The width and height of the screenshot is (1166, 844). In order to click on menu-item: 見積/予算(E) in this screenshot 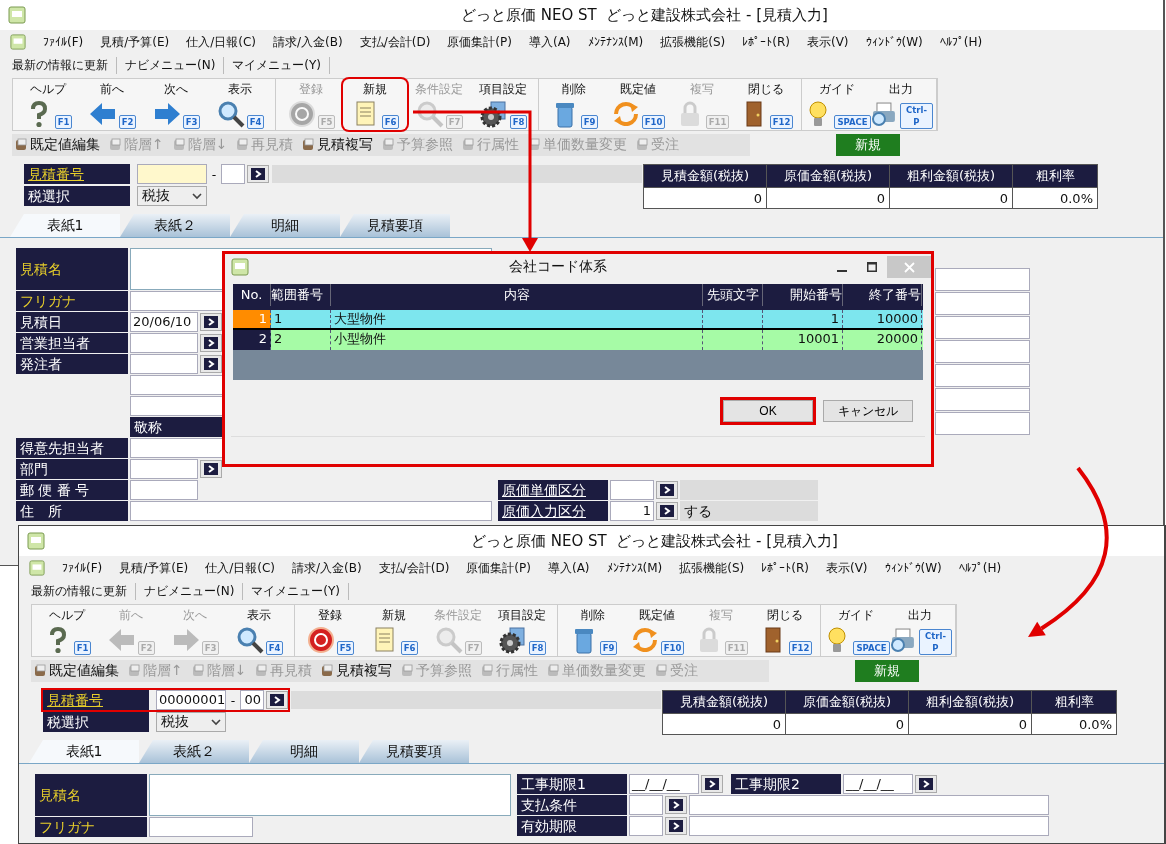, I will do `click(135, 42)`.